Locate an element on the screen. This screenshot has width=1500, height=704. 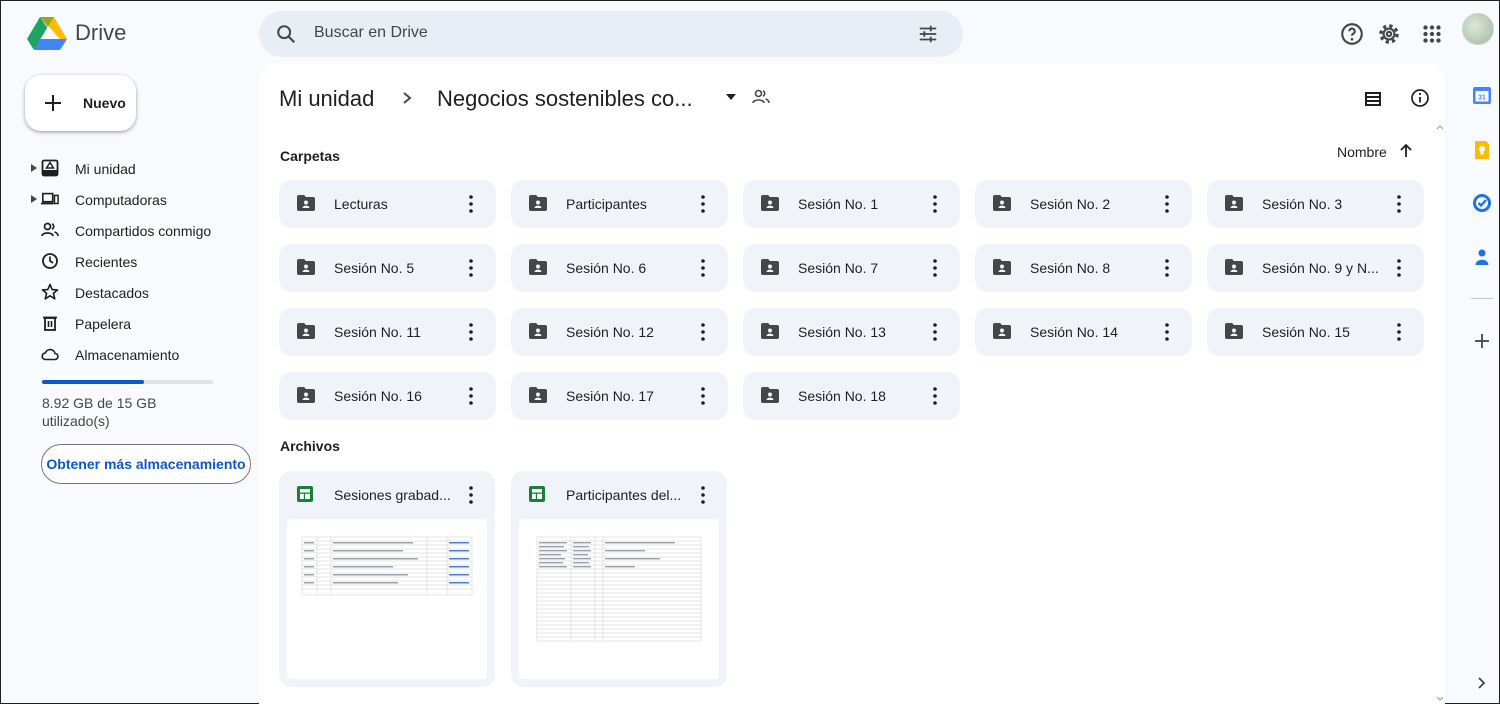
caret-down-icon is located at coordinates (731, 97).